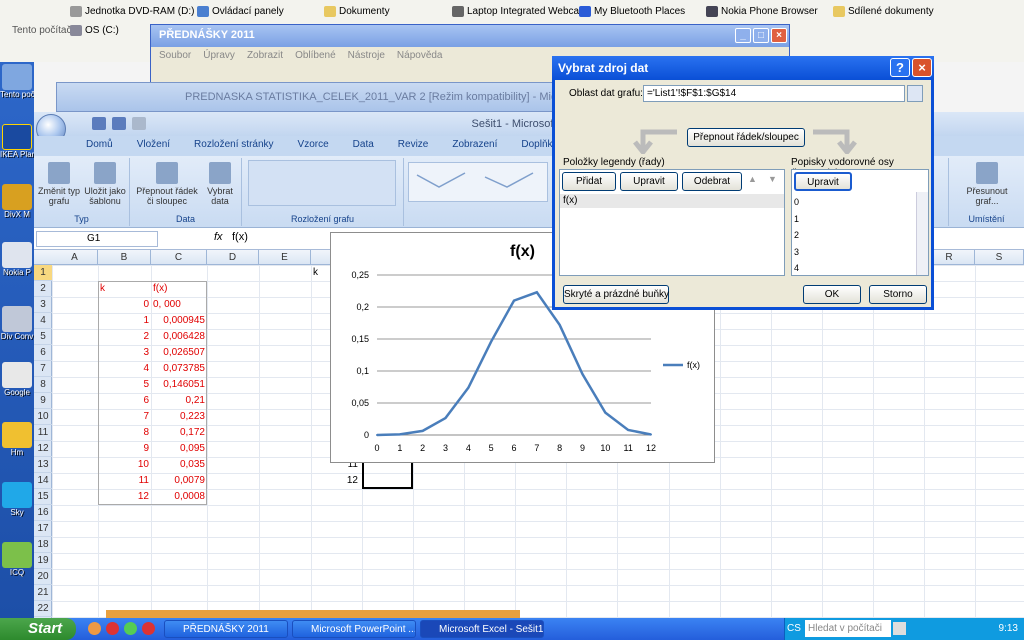  I want to click on cell-k: 12, so click(124, 497).